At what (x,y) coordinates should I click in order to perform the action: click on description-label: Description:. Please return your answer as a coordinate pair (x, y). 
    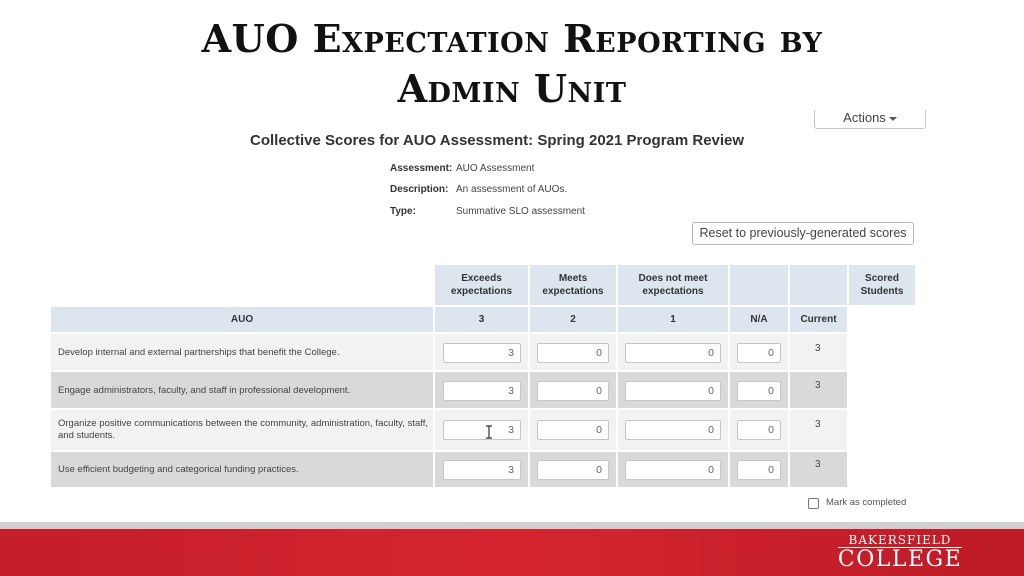
    Looking at the image, I should click on (419, 189).